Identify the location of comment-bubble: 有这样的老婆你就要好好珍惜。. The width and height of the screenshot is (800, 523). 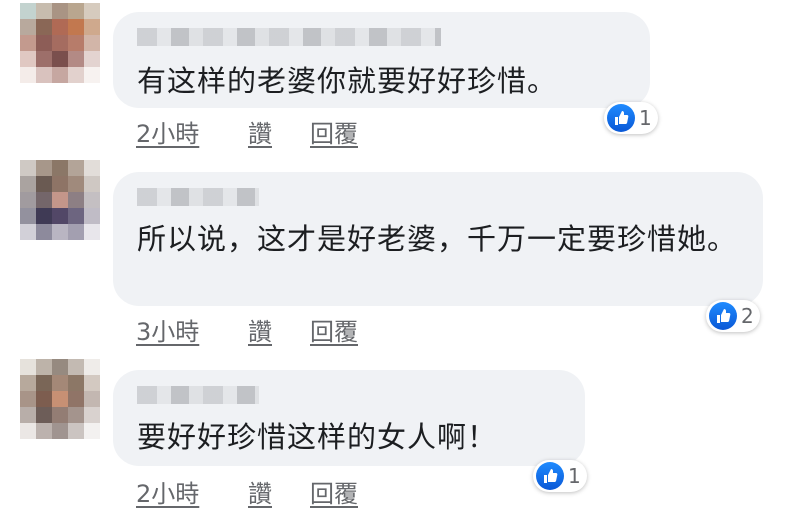
(381, 60).